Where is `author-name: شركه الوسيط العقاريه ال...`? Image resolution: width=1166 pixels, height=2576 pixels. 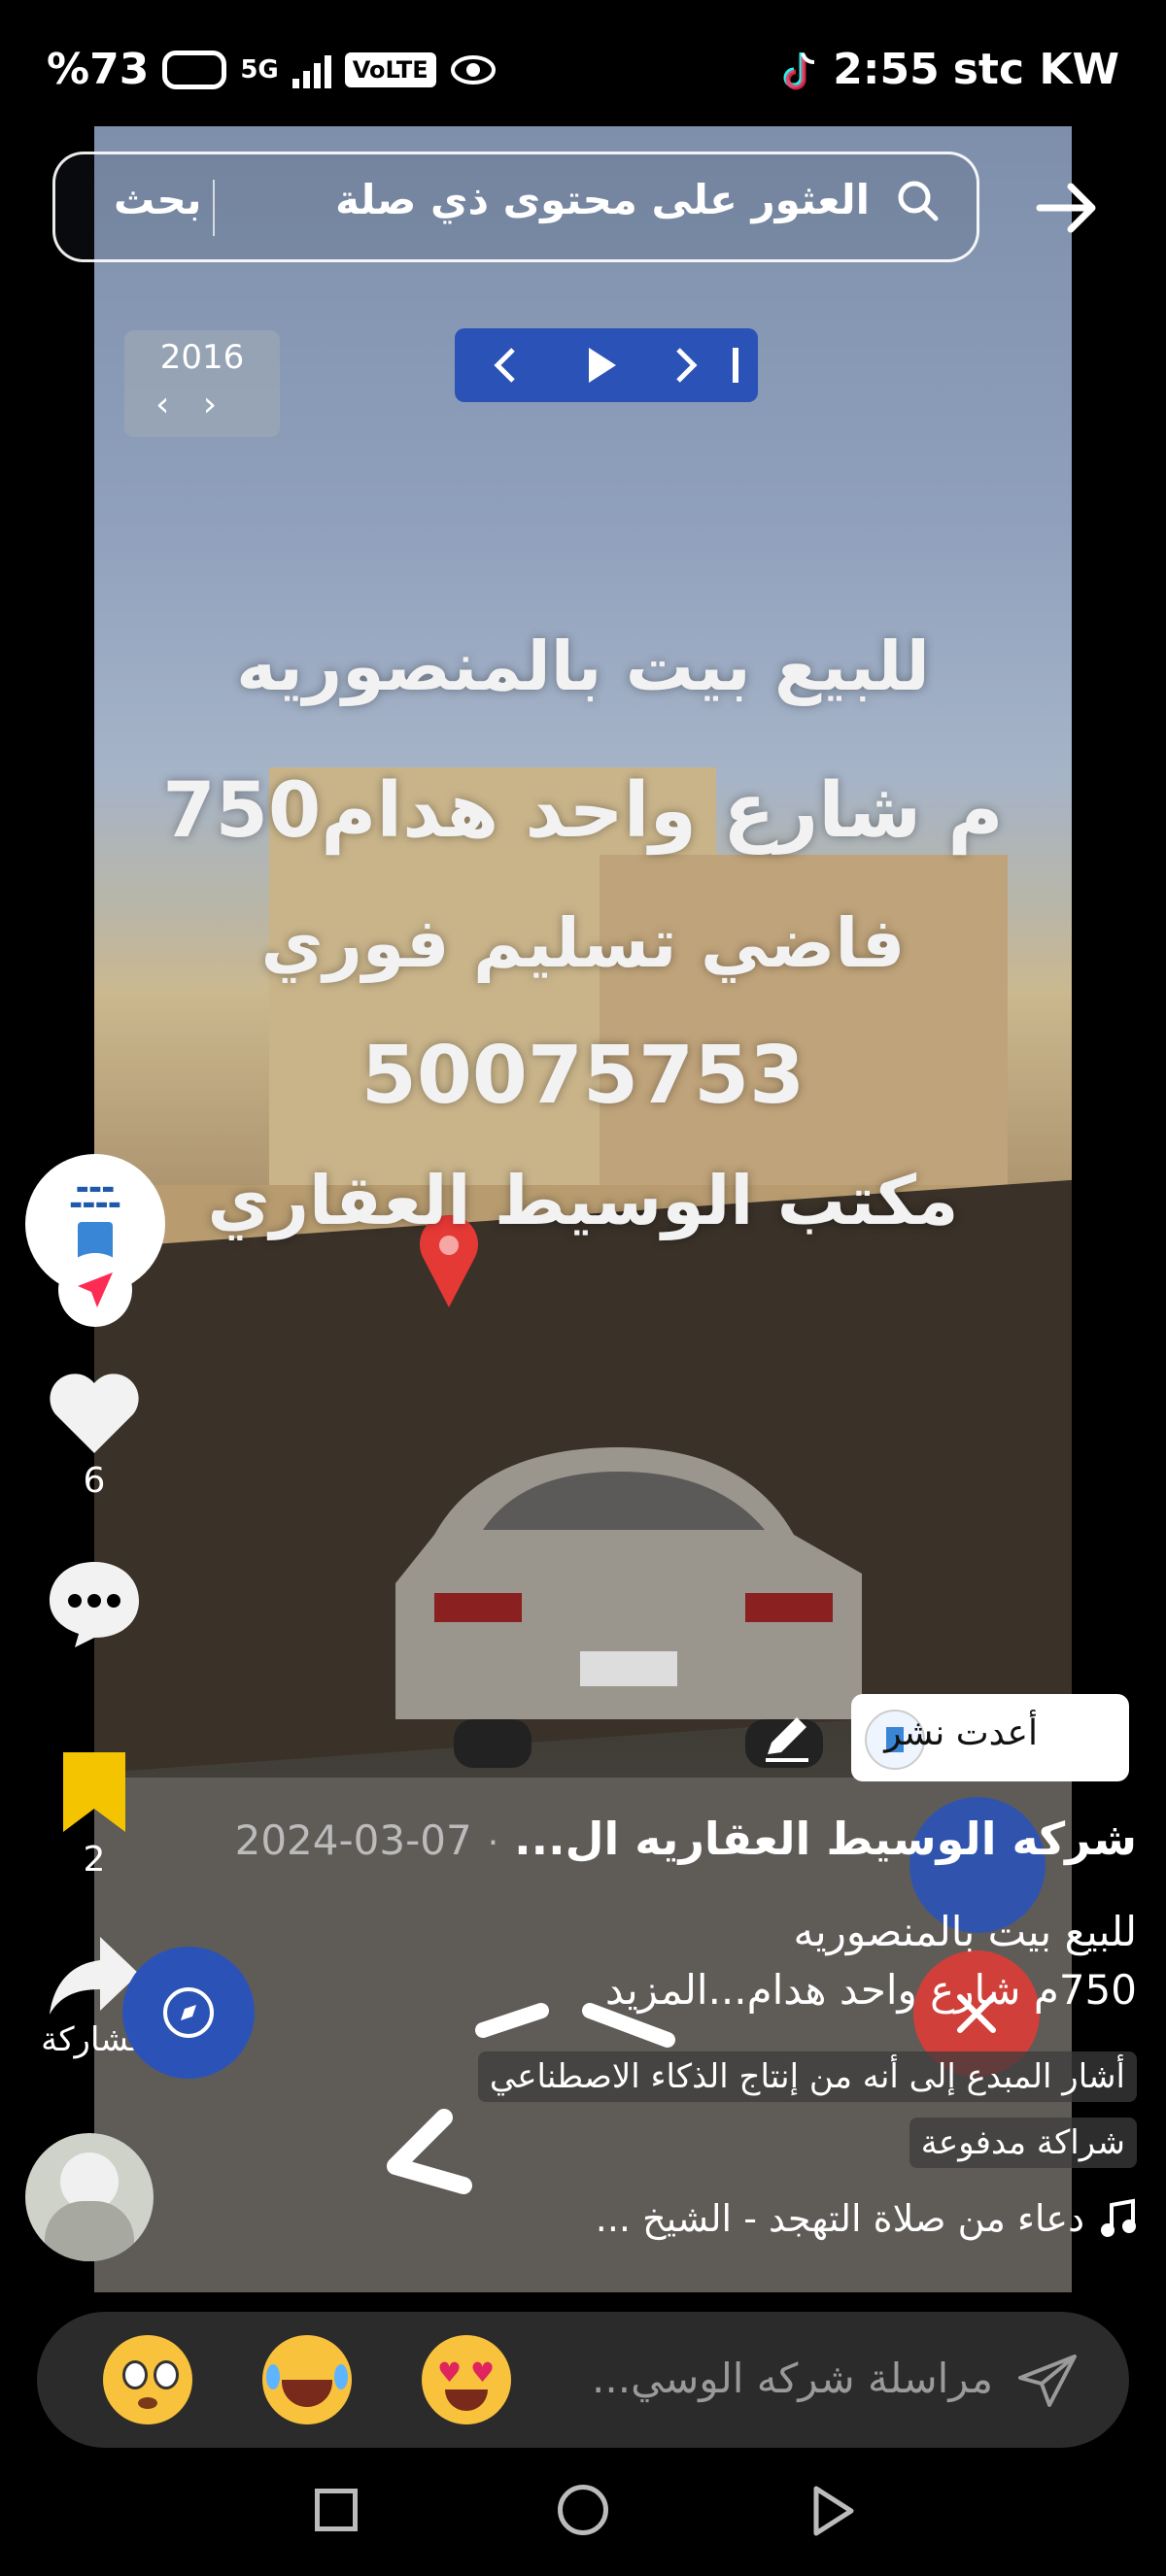
author-name: شركه الوسيط العقاريه ال... is located at coordinates (825, 1839).